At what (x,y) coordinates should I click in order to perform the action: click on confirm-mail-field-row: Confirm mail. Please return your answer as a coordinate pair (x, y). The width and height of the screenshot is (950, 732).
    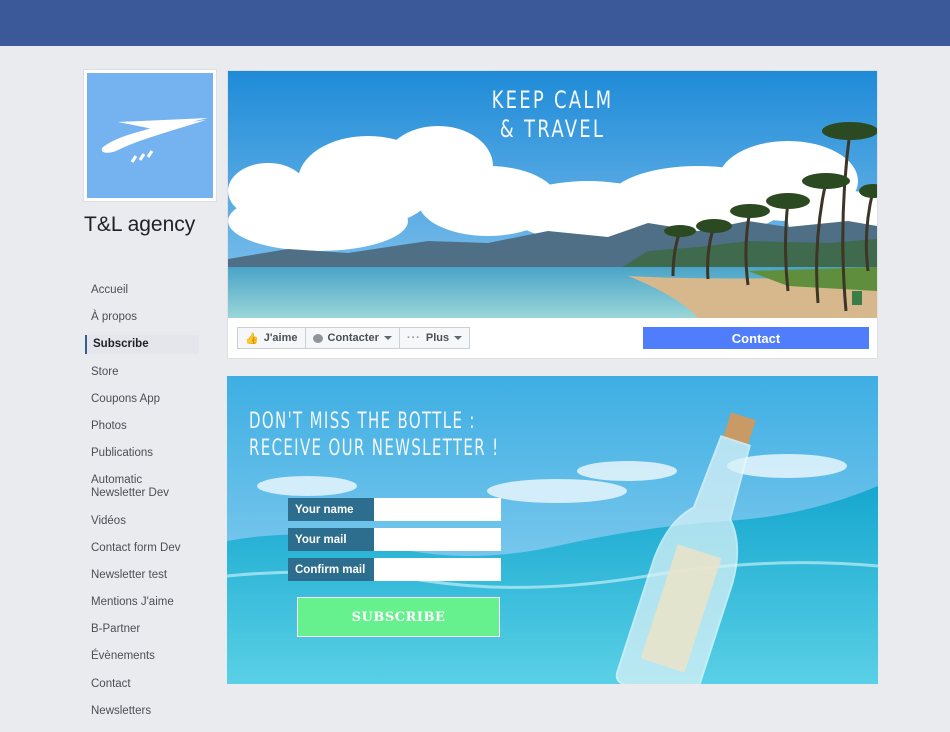
    Looking at the image, I should click on (394, 569).